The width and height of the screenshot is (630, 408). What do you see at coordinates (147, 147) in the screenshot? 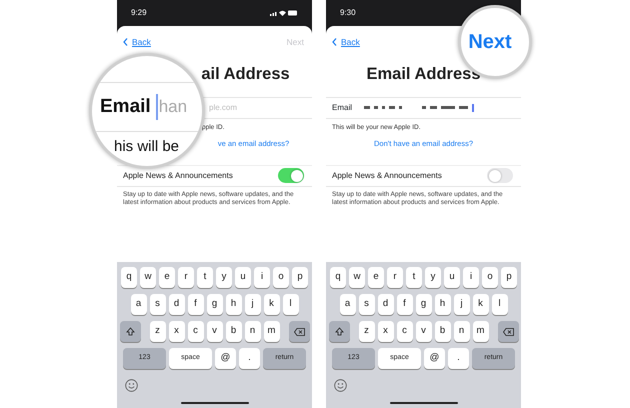
I see `magnified-helper-text: his will be` at bounding box center [147, 147].